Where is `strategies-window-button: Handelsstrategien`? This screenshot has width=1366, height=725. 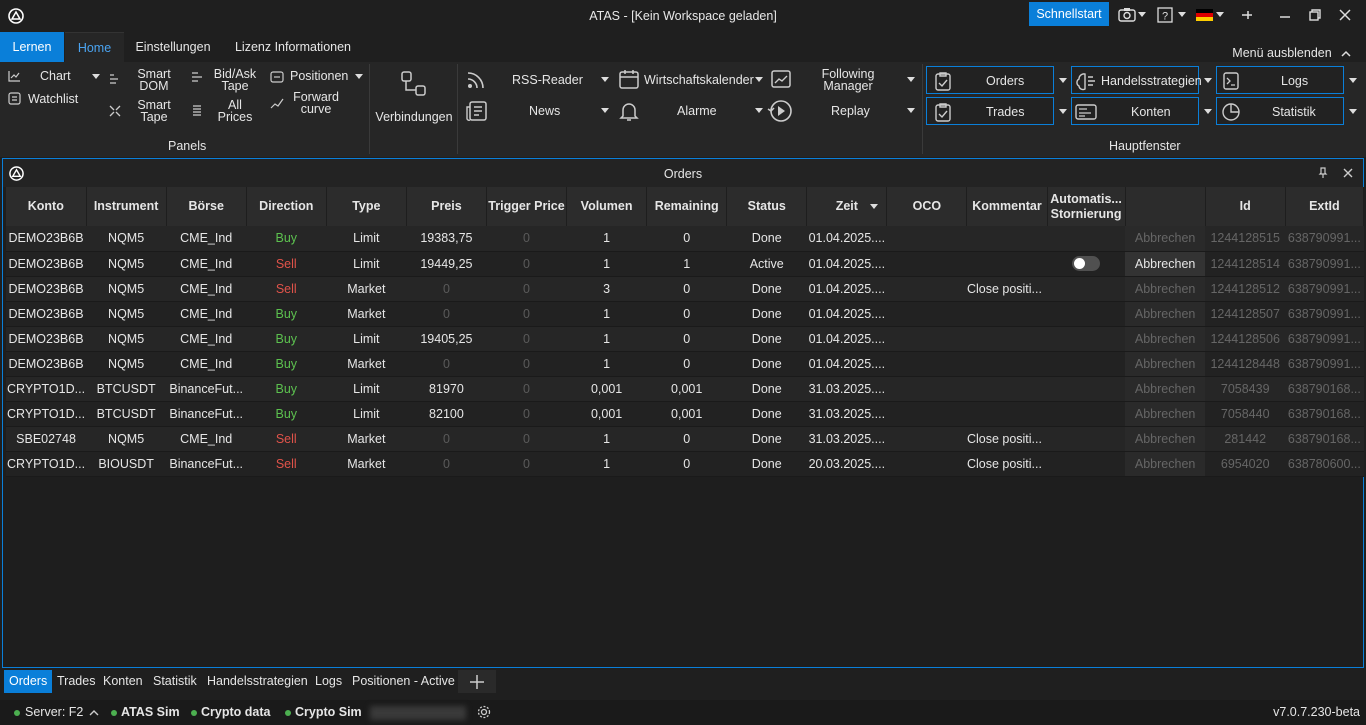 strategies-window-button: Handelsstrategien is located at coordinates (1136, 80).